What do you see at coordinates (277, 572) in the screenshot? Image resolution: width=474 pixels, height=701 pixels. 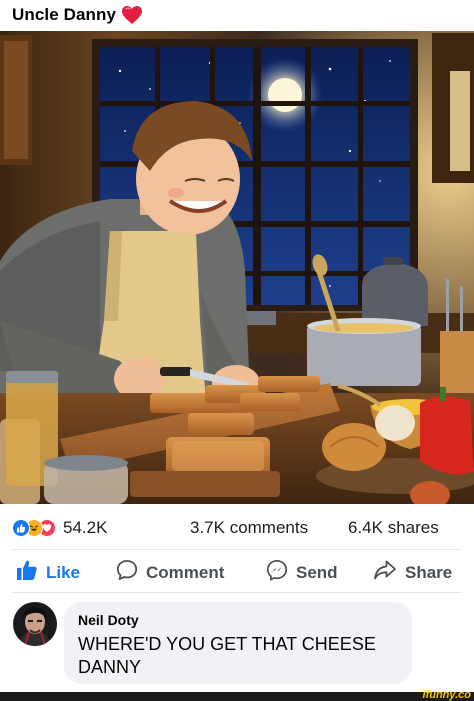 I see `messenger-icon` at bounding box center [277, 572].